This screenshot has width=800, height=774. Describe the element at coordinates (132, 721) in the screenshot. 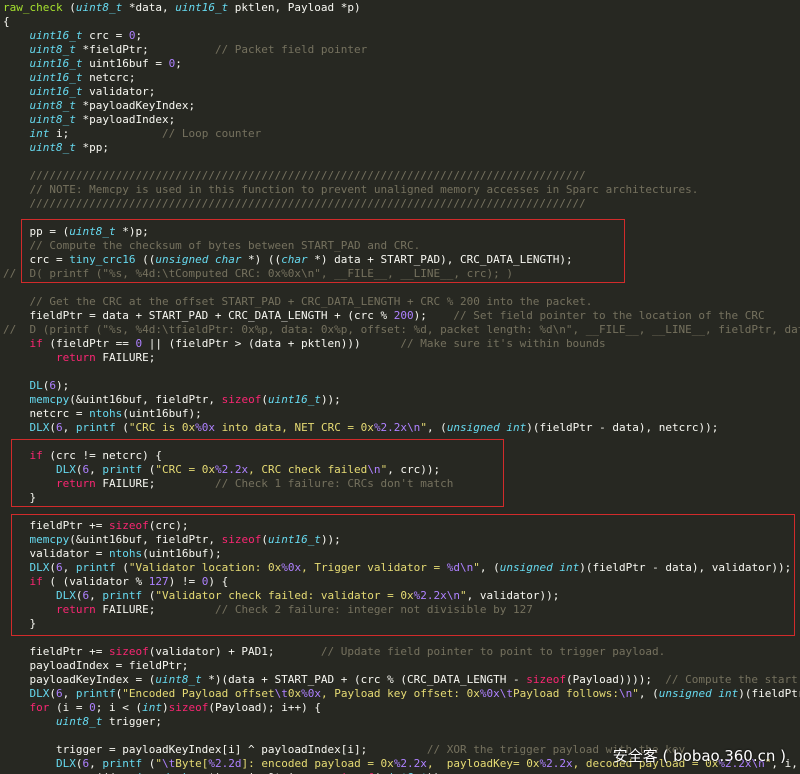

I see `code-token: trigger;` at that location.